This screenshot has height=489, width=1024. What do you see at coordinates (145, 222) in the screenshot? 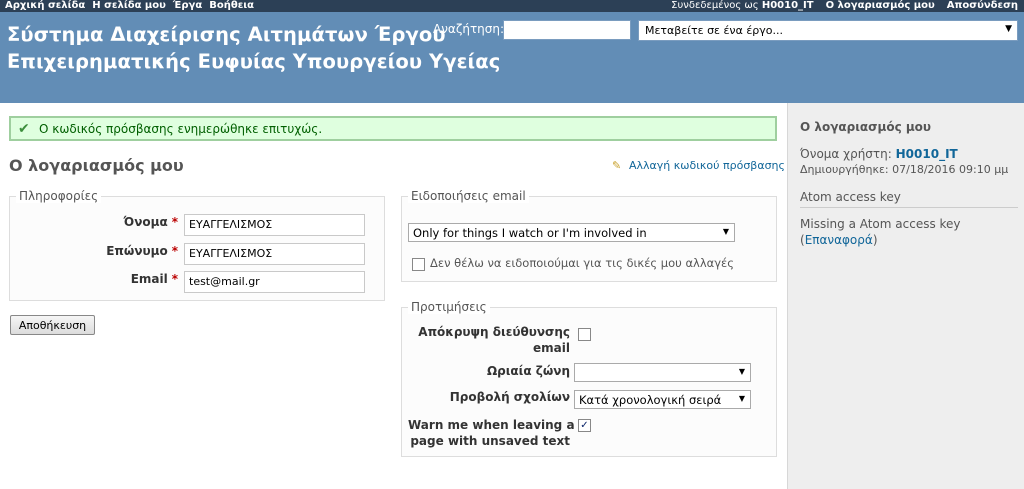
I see `firstname-label-text: Όνομα` at bounding box center [145, 222].